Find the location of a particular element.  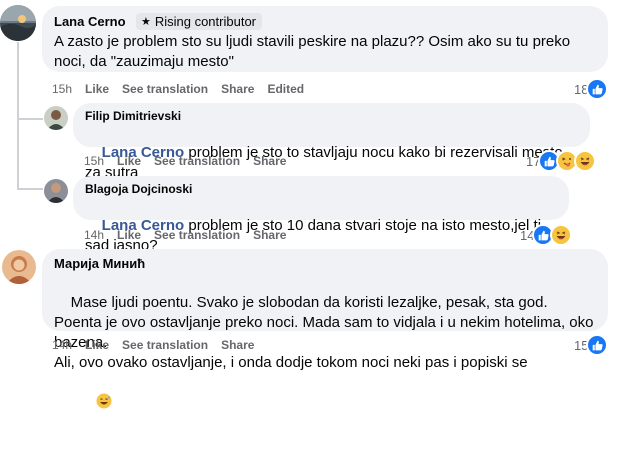

grinning-sweat-emoji-icon is located at coordinates (91, 404).